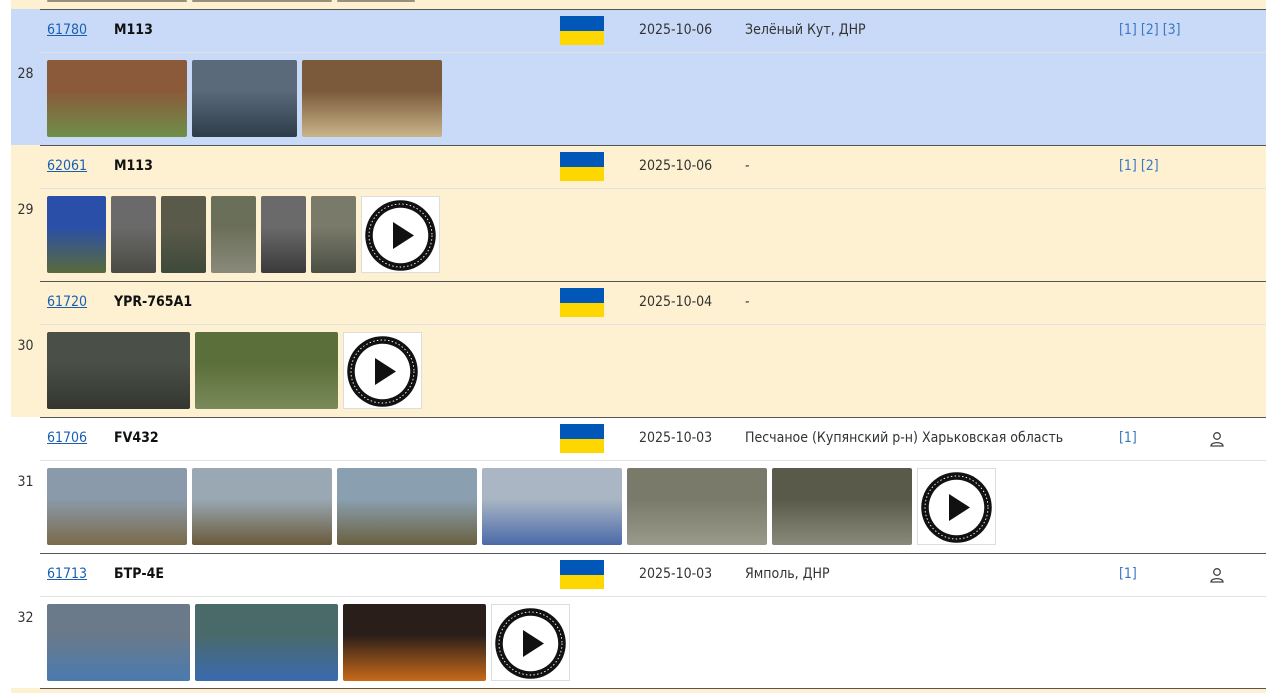 This screenshot has width=1280, height=693. Describe the element at coordinates (67, 166) in the screenshot. I see `entry-id-link: 62061` at that location.